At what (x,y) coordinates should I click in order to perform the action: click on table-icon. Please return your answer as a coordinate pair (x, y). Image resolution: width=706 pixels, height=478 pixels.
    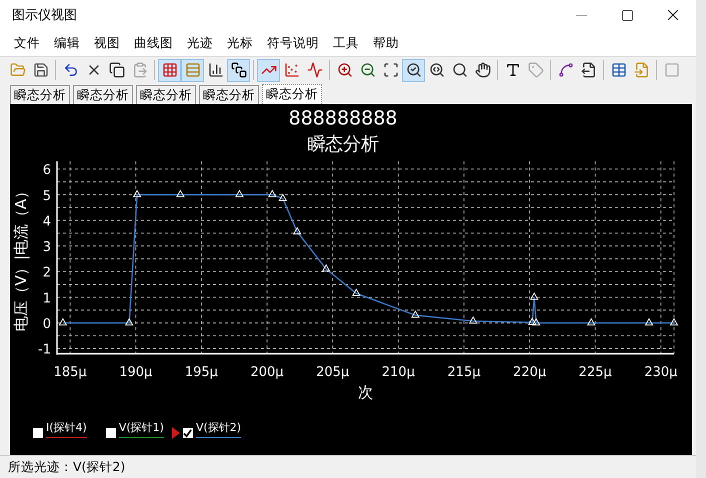
    Looking at the image, I should click on (618, 70).